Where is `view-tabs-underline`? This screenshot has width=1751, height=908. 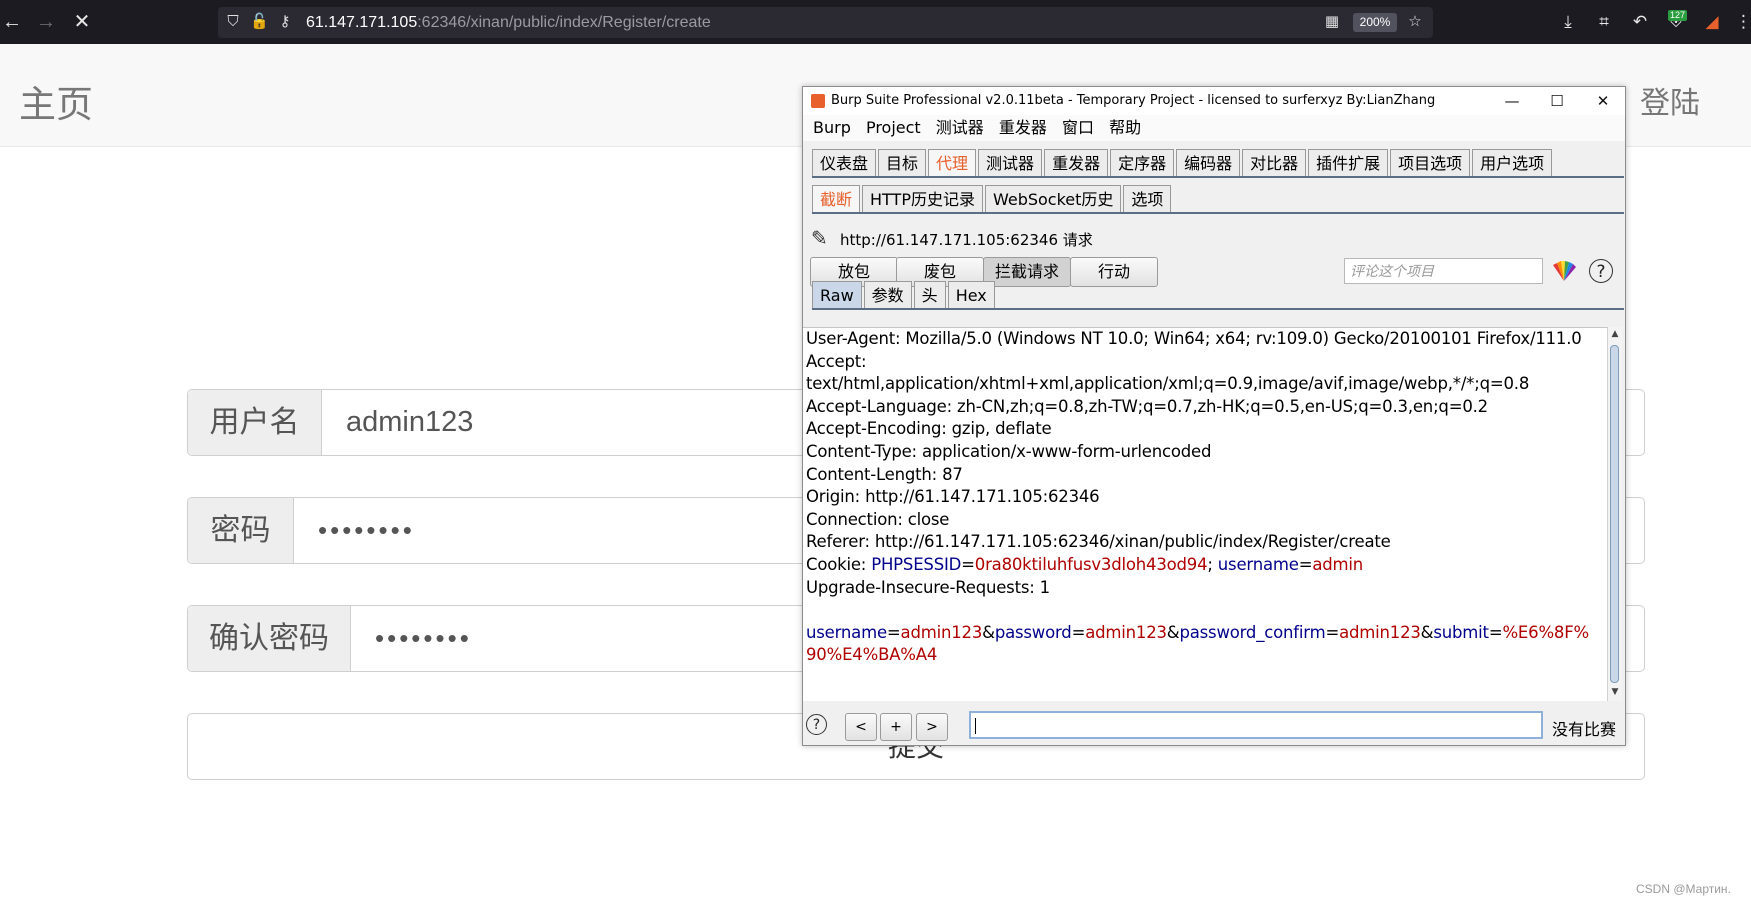
view-tabs-underline is located at coordinates (1218, 309).